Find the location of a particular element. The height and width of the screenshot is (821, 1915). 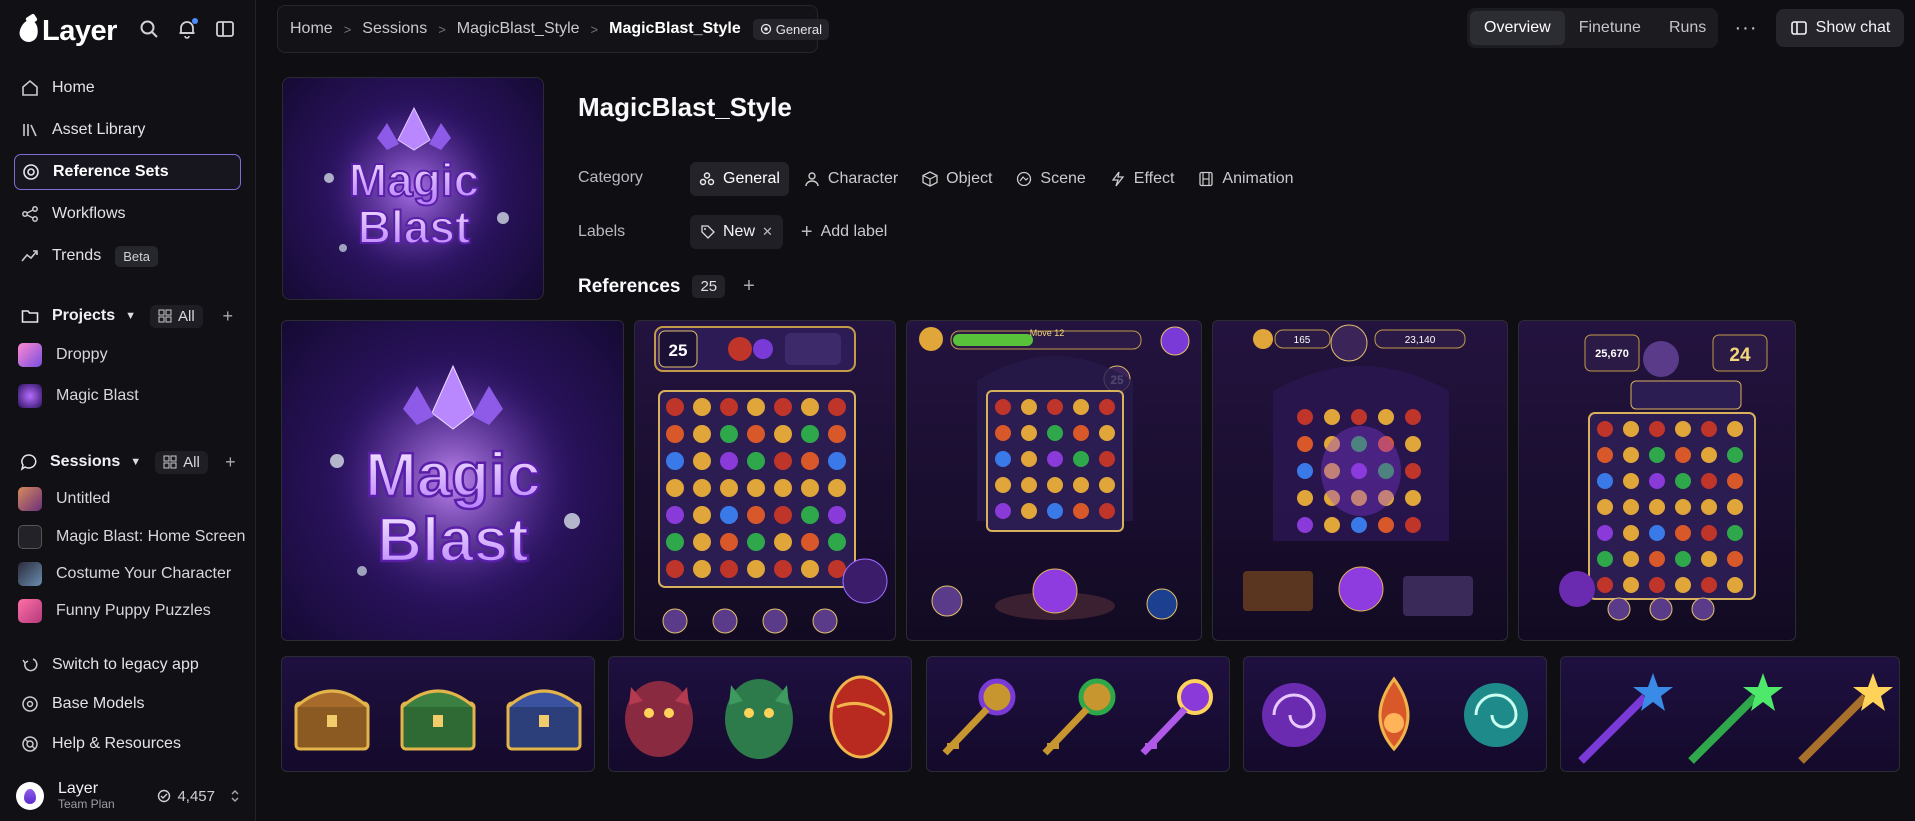

reference-tile-chests is located at coordinates (438, 714).